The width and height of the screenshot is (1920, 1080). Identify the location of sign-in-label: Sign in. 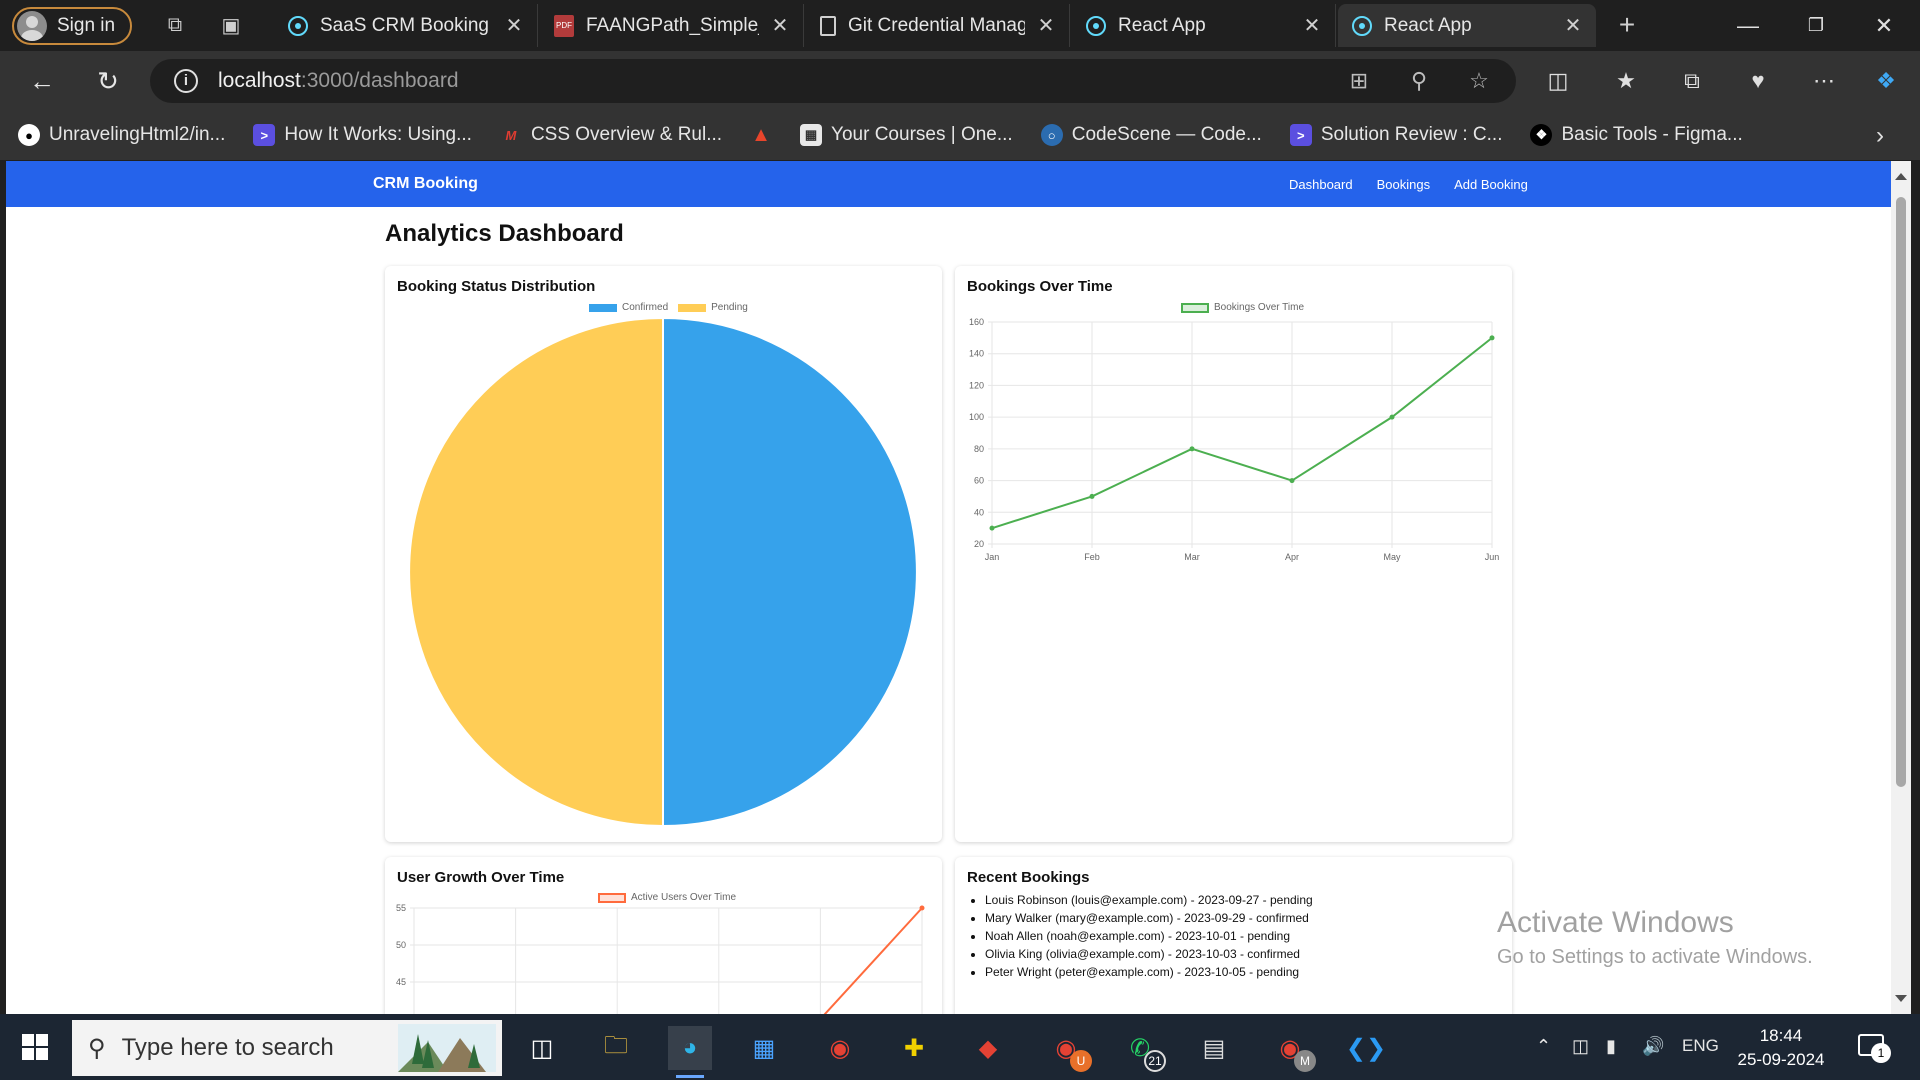
(86, 25).